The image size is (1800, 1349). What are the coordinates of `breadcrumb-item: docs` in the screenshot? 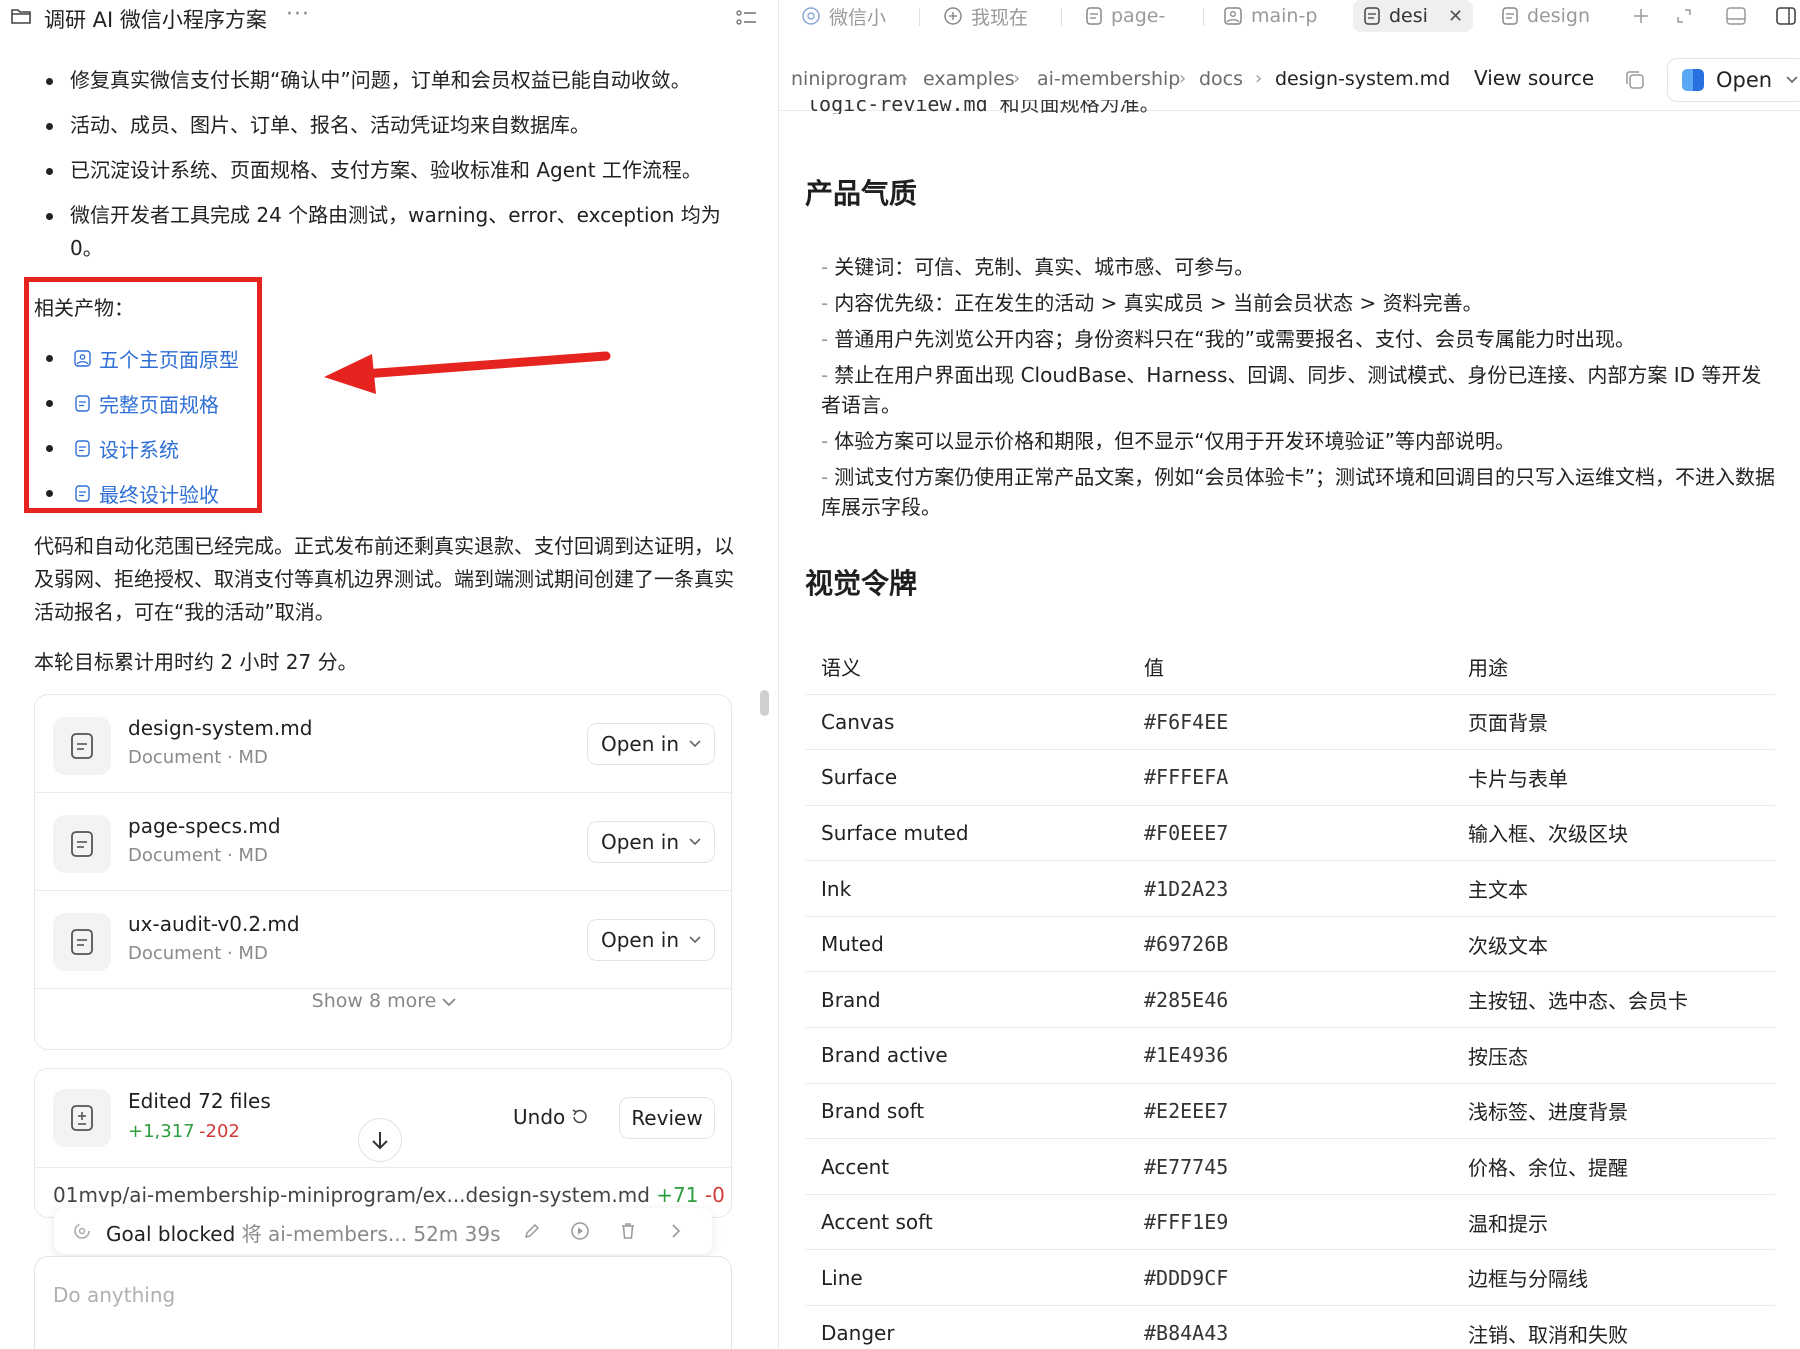 It's located at (1221, 79).